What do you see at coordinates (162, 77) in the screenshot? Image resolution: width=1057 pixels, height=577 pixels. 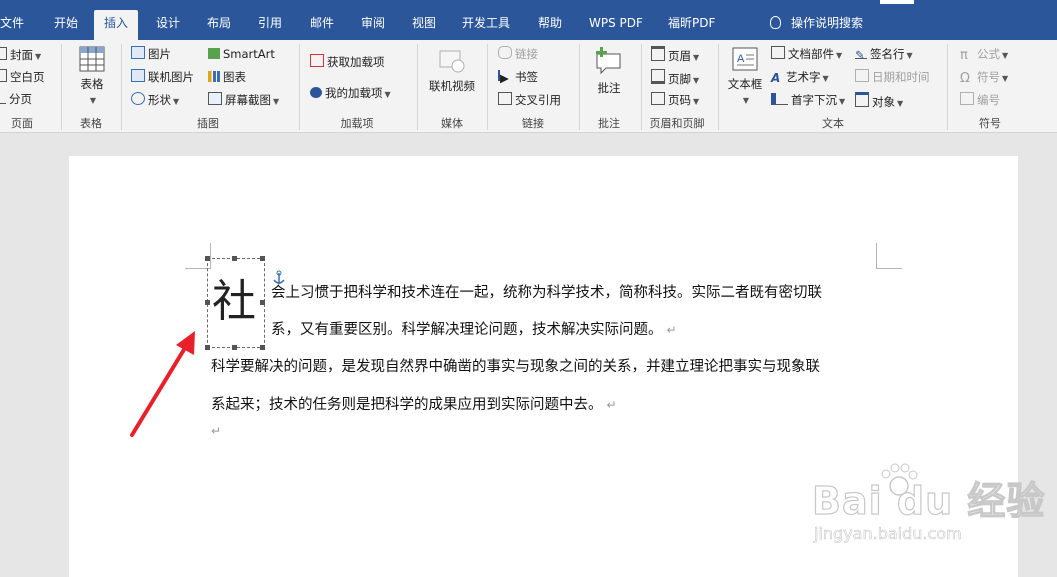 I see `online-picture-button: 联机图片` at bounding box center [162, 77].